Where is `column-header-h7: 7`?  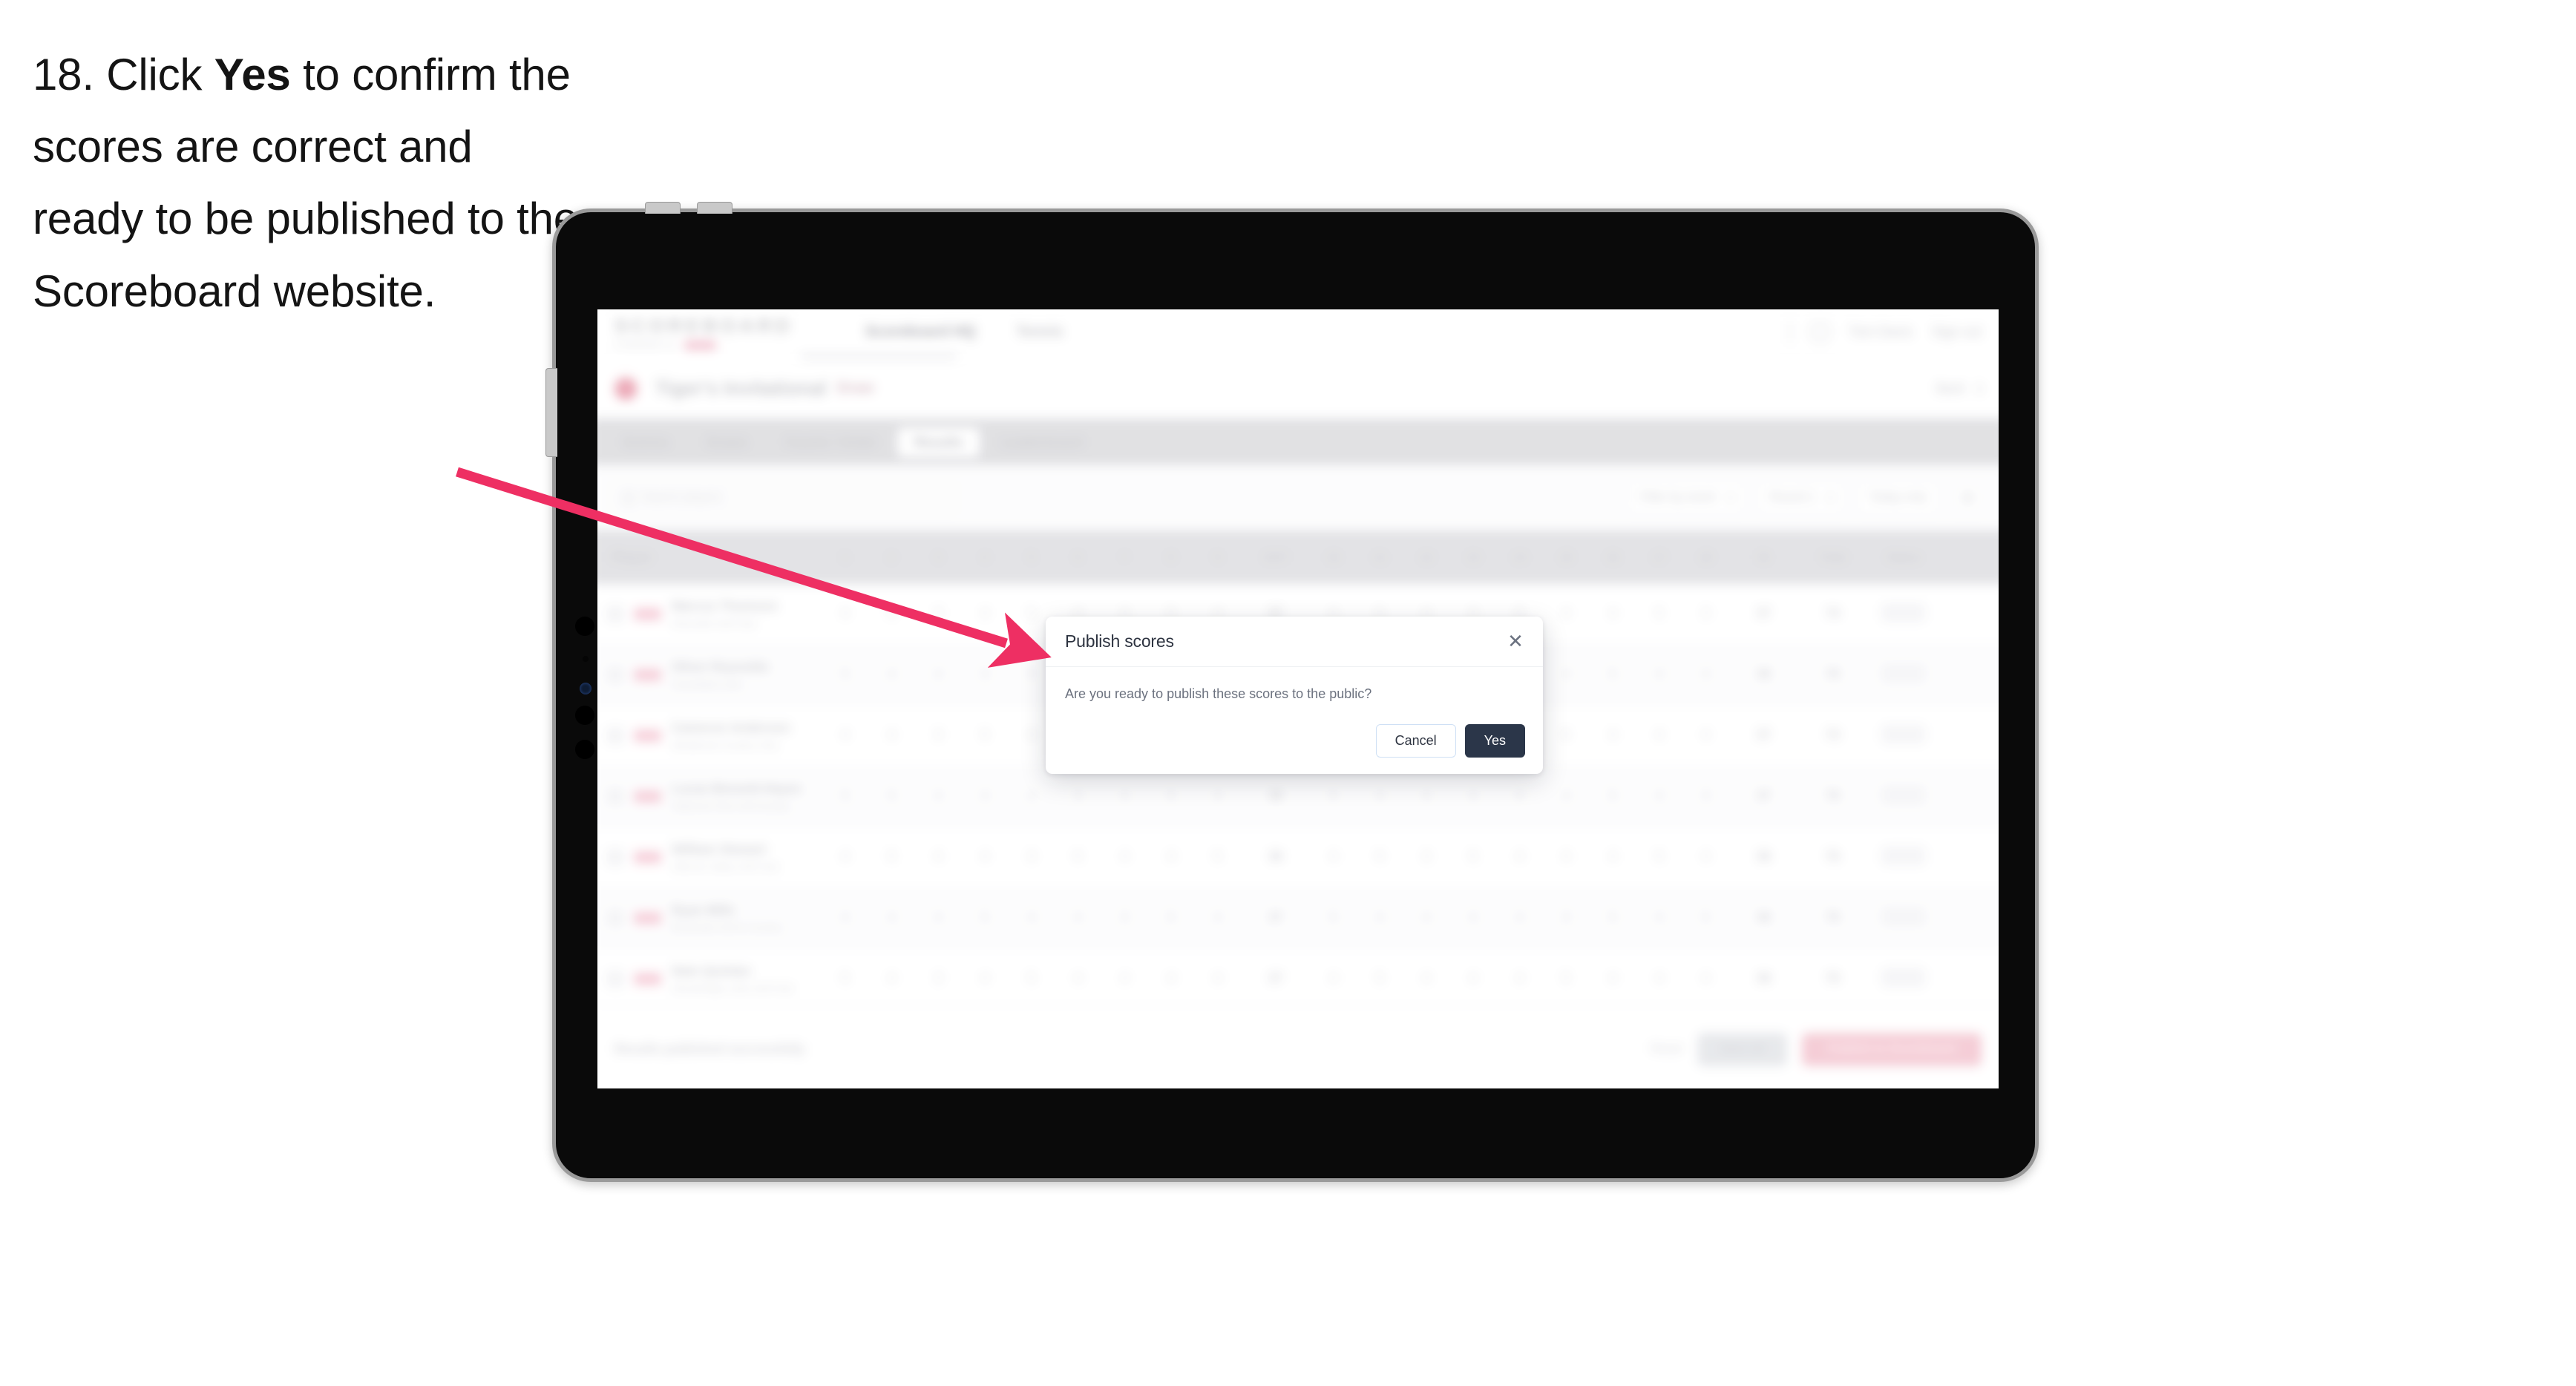 column-header-h7: 7 is located at coordinates (1124, 557).